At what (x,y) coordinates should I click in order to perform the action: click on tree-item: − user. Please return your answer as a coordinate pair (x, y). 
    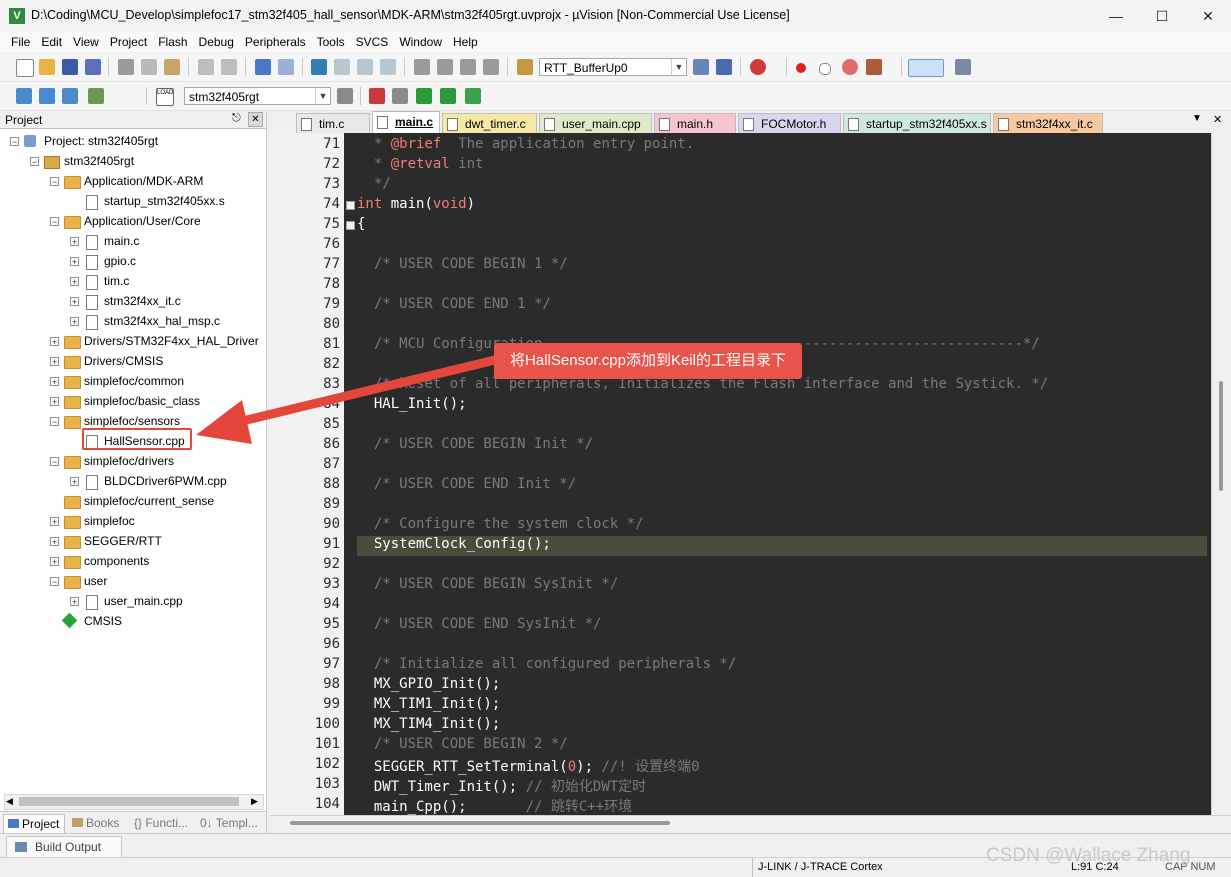
    Looking at the image, I should click on (133, 581).